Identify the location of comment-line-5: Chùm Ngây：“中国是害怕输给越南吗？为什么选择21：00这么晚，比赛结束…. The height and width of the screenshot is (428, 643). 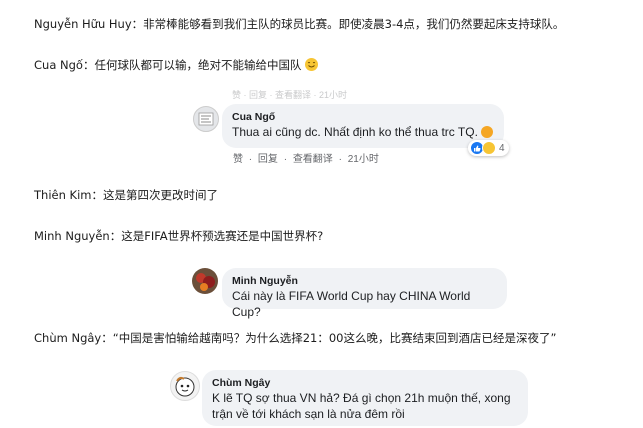
(295, 338).